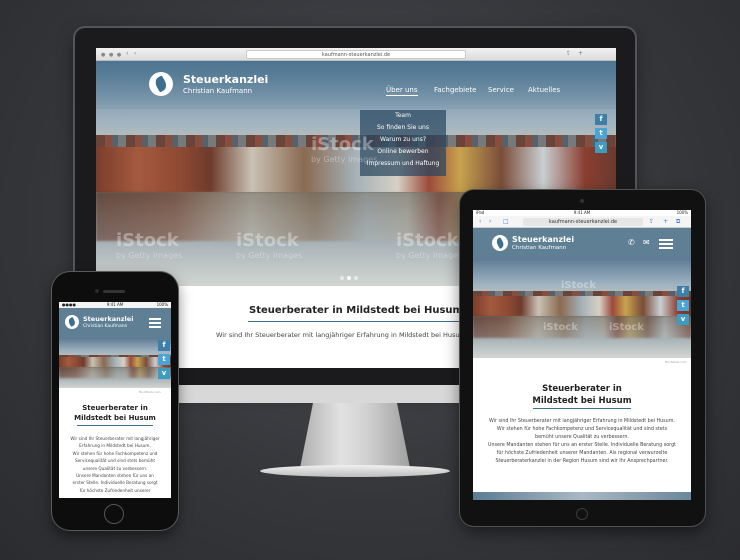  What do you see at coordinates (114, 514) in the screenshot?
I see `phone-home-button` at bounding box center [114, 514].